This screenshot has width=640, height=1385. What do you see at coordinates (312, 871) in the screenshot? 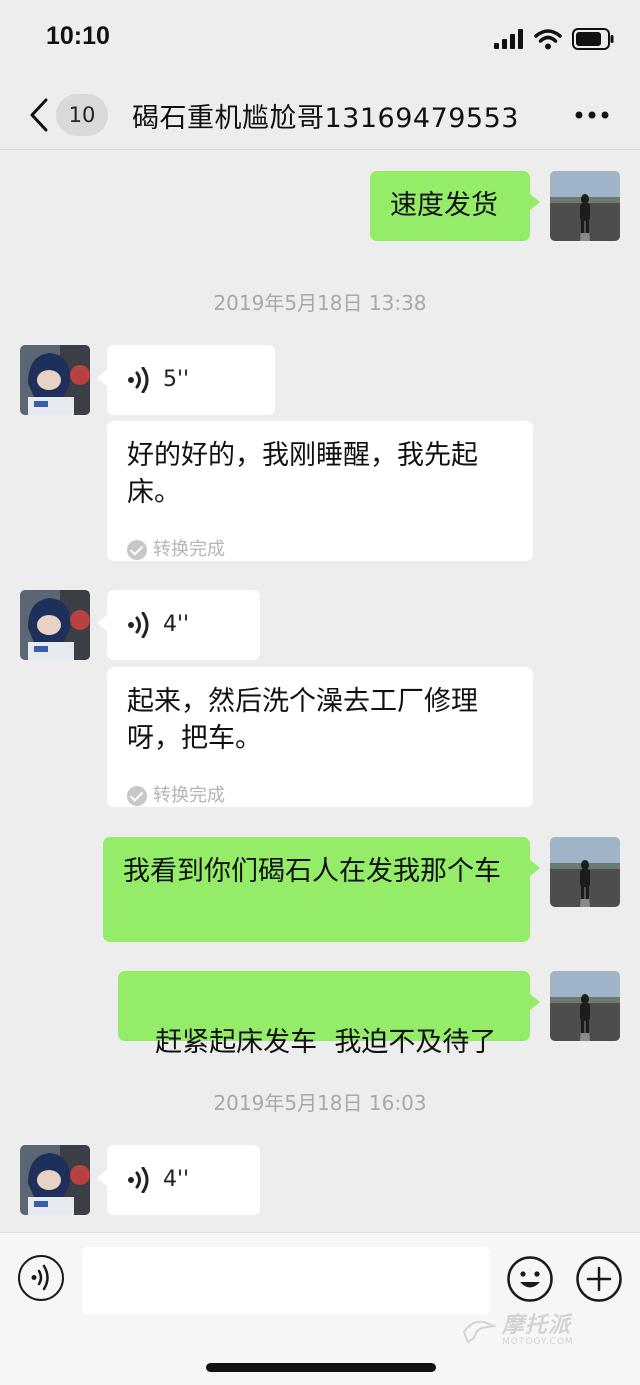
I see `message-text: 我看到你们碣石人在发我那个车` at bounding box center [312, 871].